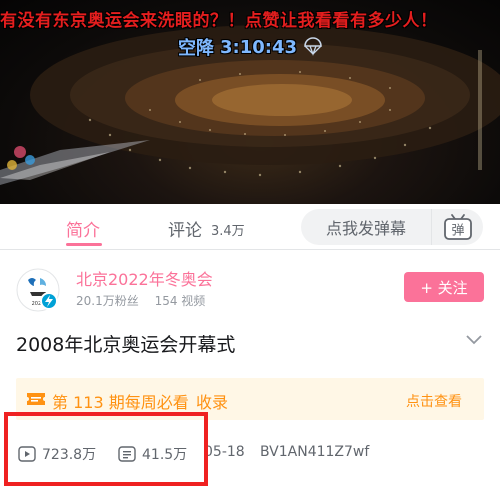  Describe the element at coordinates (185, 228) in the screenshot. I see `tab-comments: 评论` at that location.